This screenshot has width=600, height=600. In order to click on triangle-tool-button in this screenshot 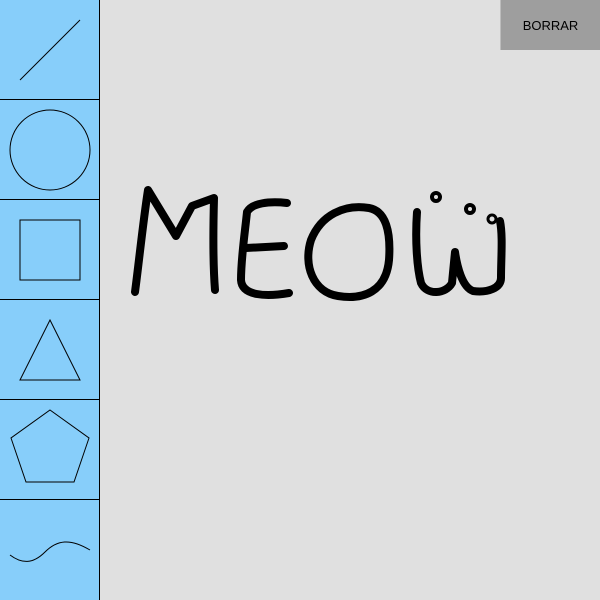, I will do `click(50, 350)`.